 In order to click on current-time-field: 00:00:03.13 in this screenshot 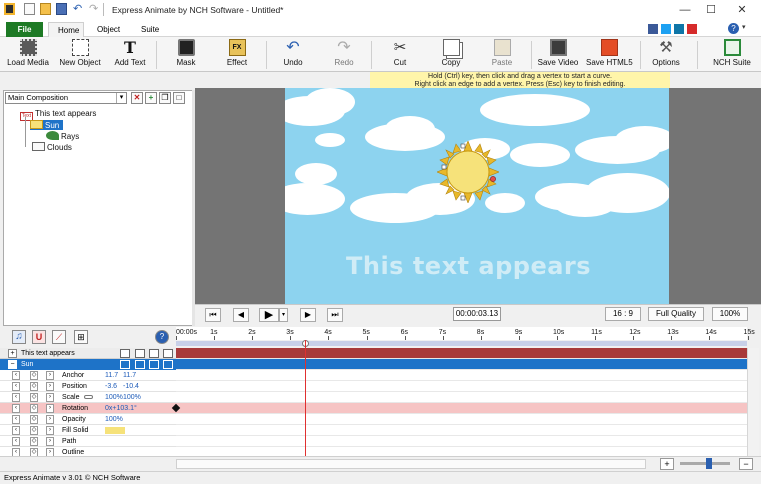, I will do `click(477, 314)`.